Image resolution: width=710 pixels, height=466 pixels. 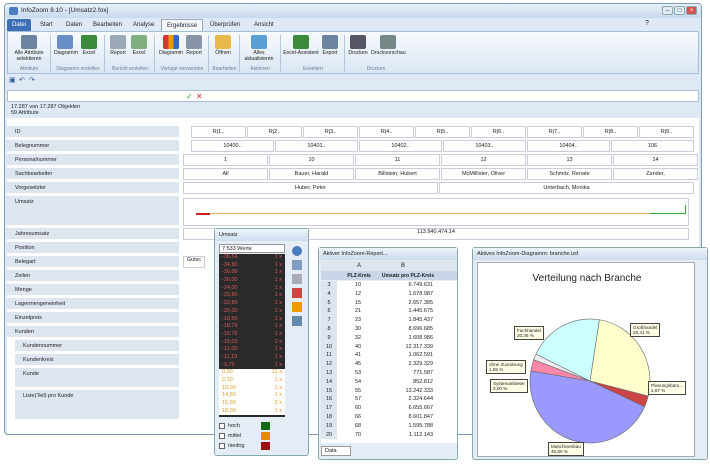 What do you see at coordinates (336, 451) in the screenshot?
I see `sheet-tab: Data` at bounding box center [336, 451].